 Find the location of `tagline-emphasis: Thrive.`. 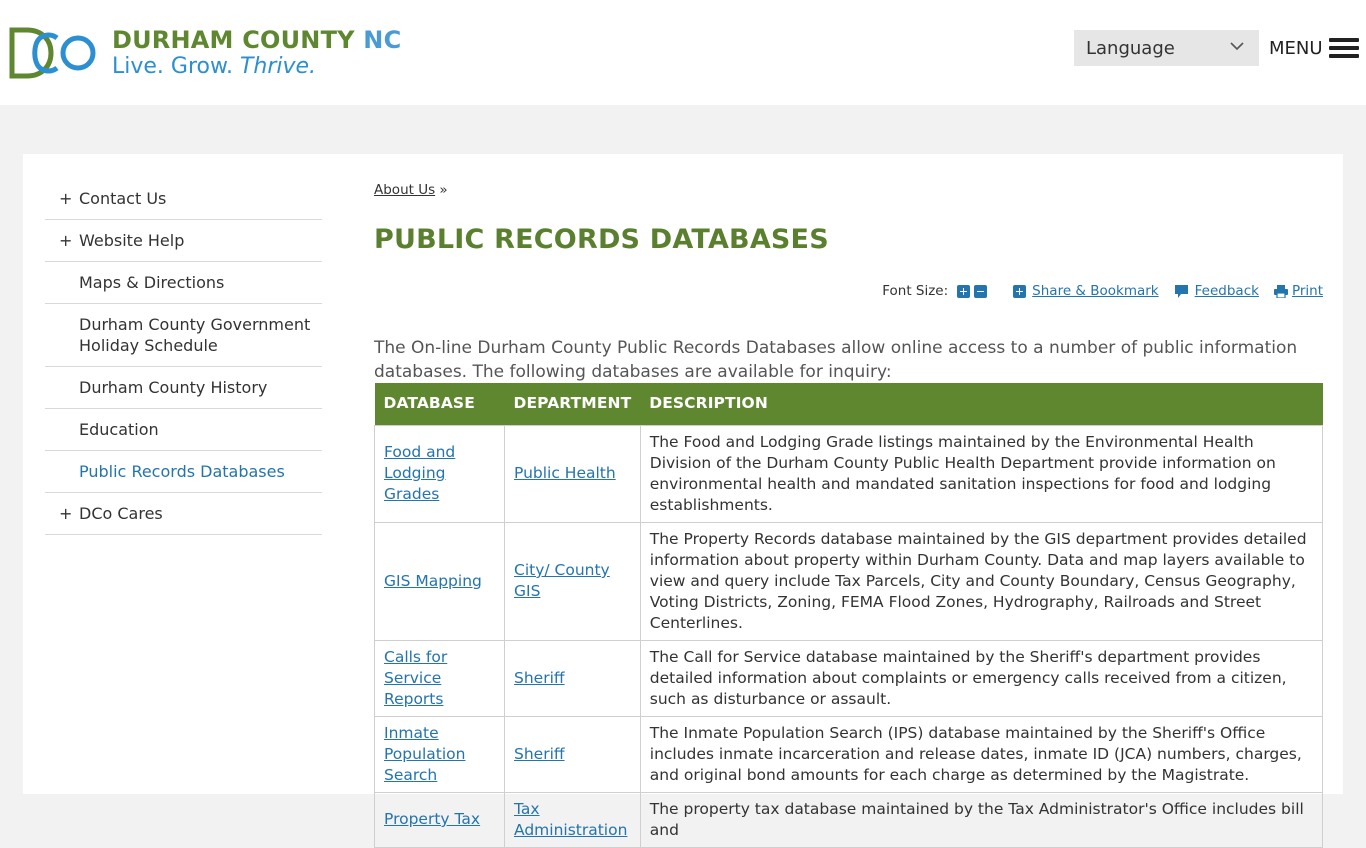

tagline-emphasis: Thrive. is located at coordinates (278, 66).